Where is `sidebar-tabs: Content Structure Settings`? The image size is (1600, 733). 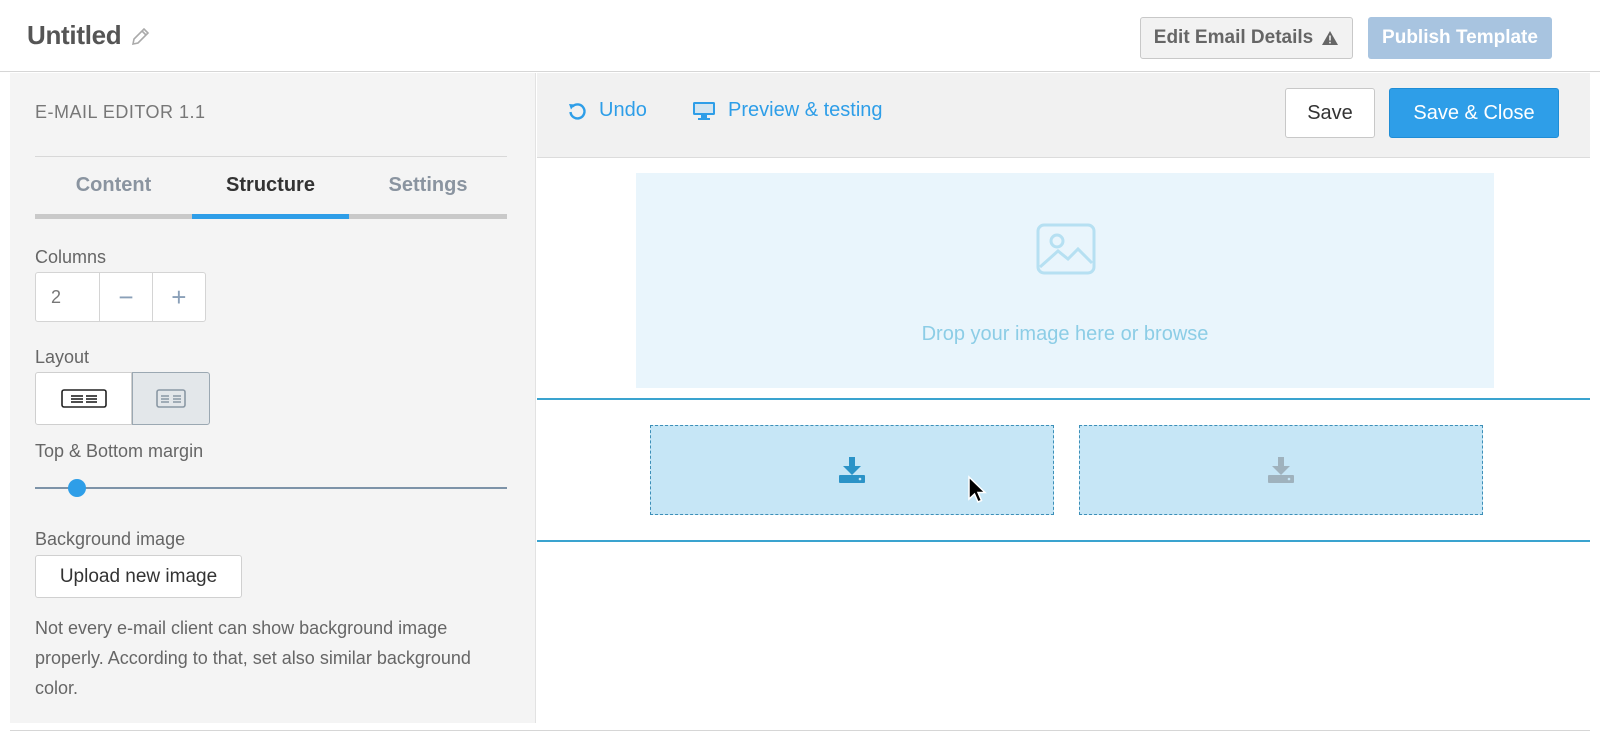 sidebar-tabs: Content Structure Settings is located at coordinates (271, 187).